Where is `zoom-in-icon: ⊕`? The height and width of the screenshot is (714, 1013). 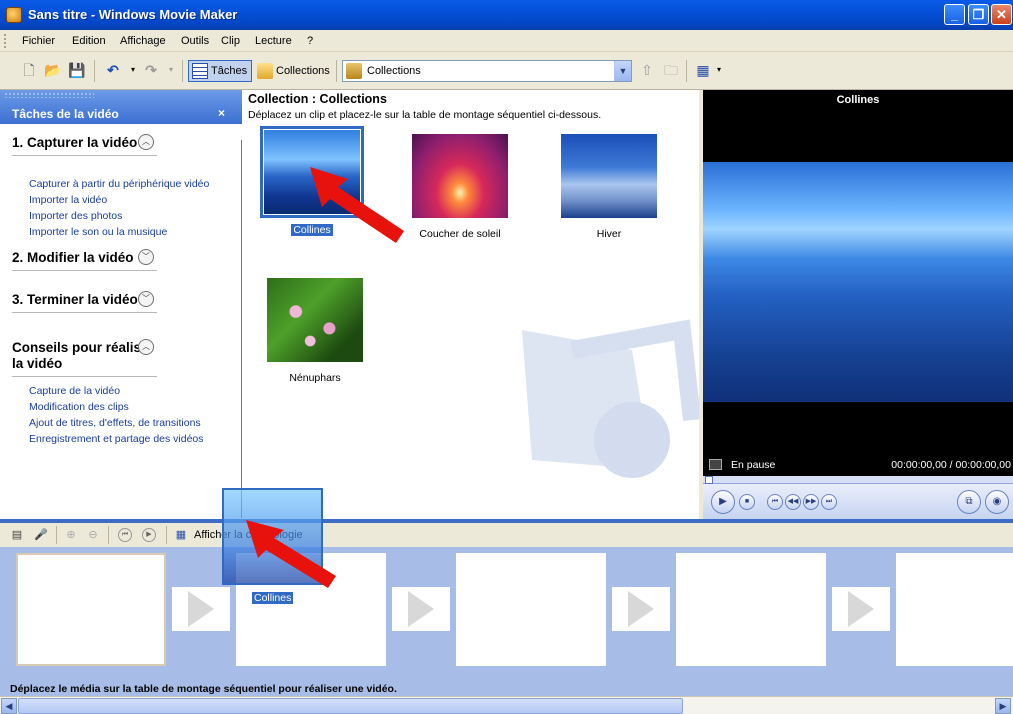
zoom-in-icon: ⊕ is located at coordinates (71, 535).